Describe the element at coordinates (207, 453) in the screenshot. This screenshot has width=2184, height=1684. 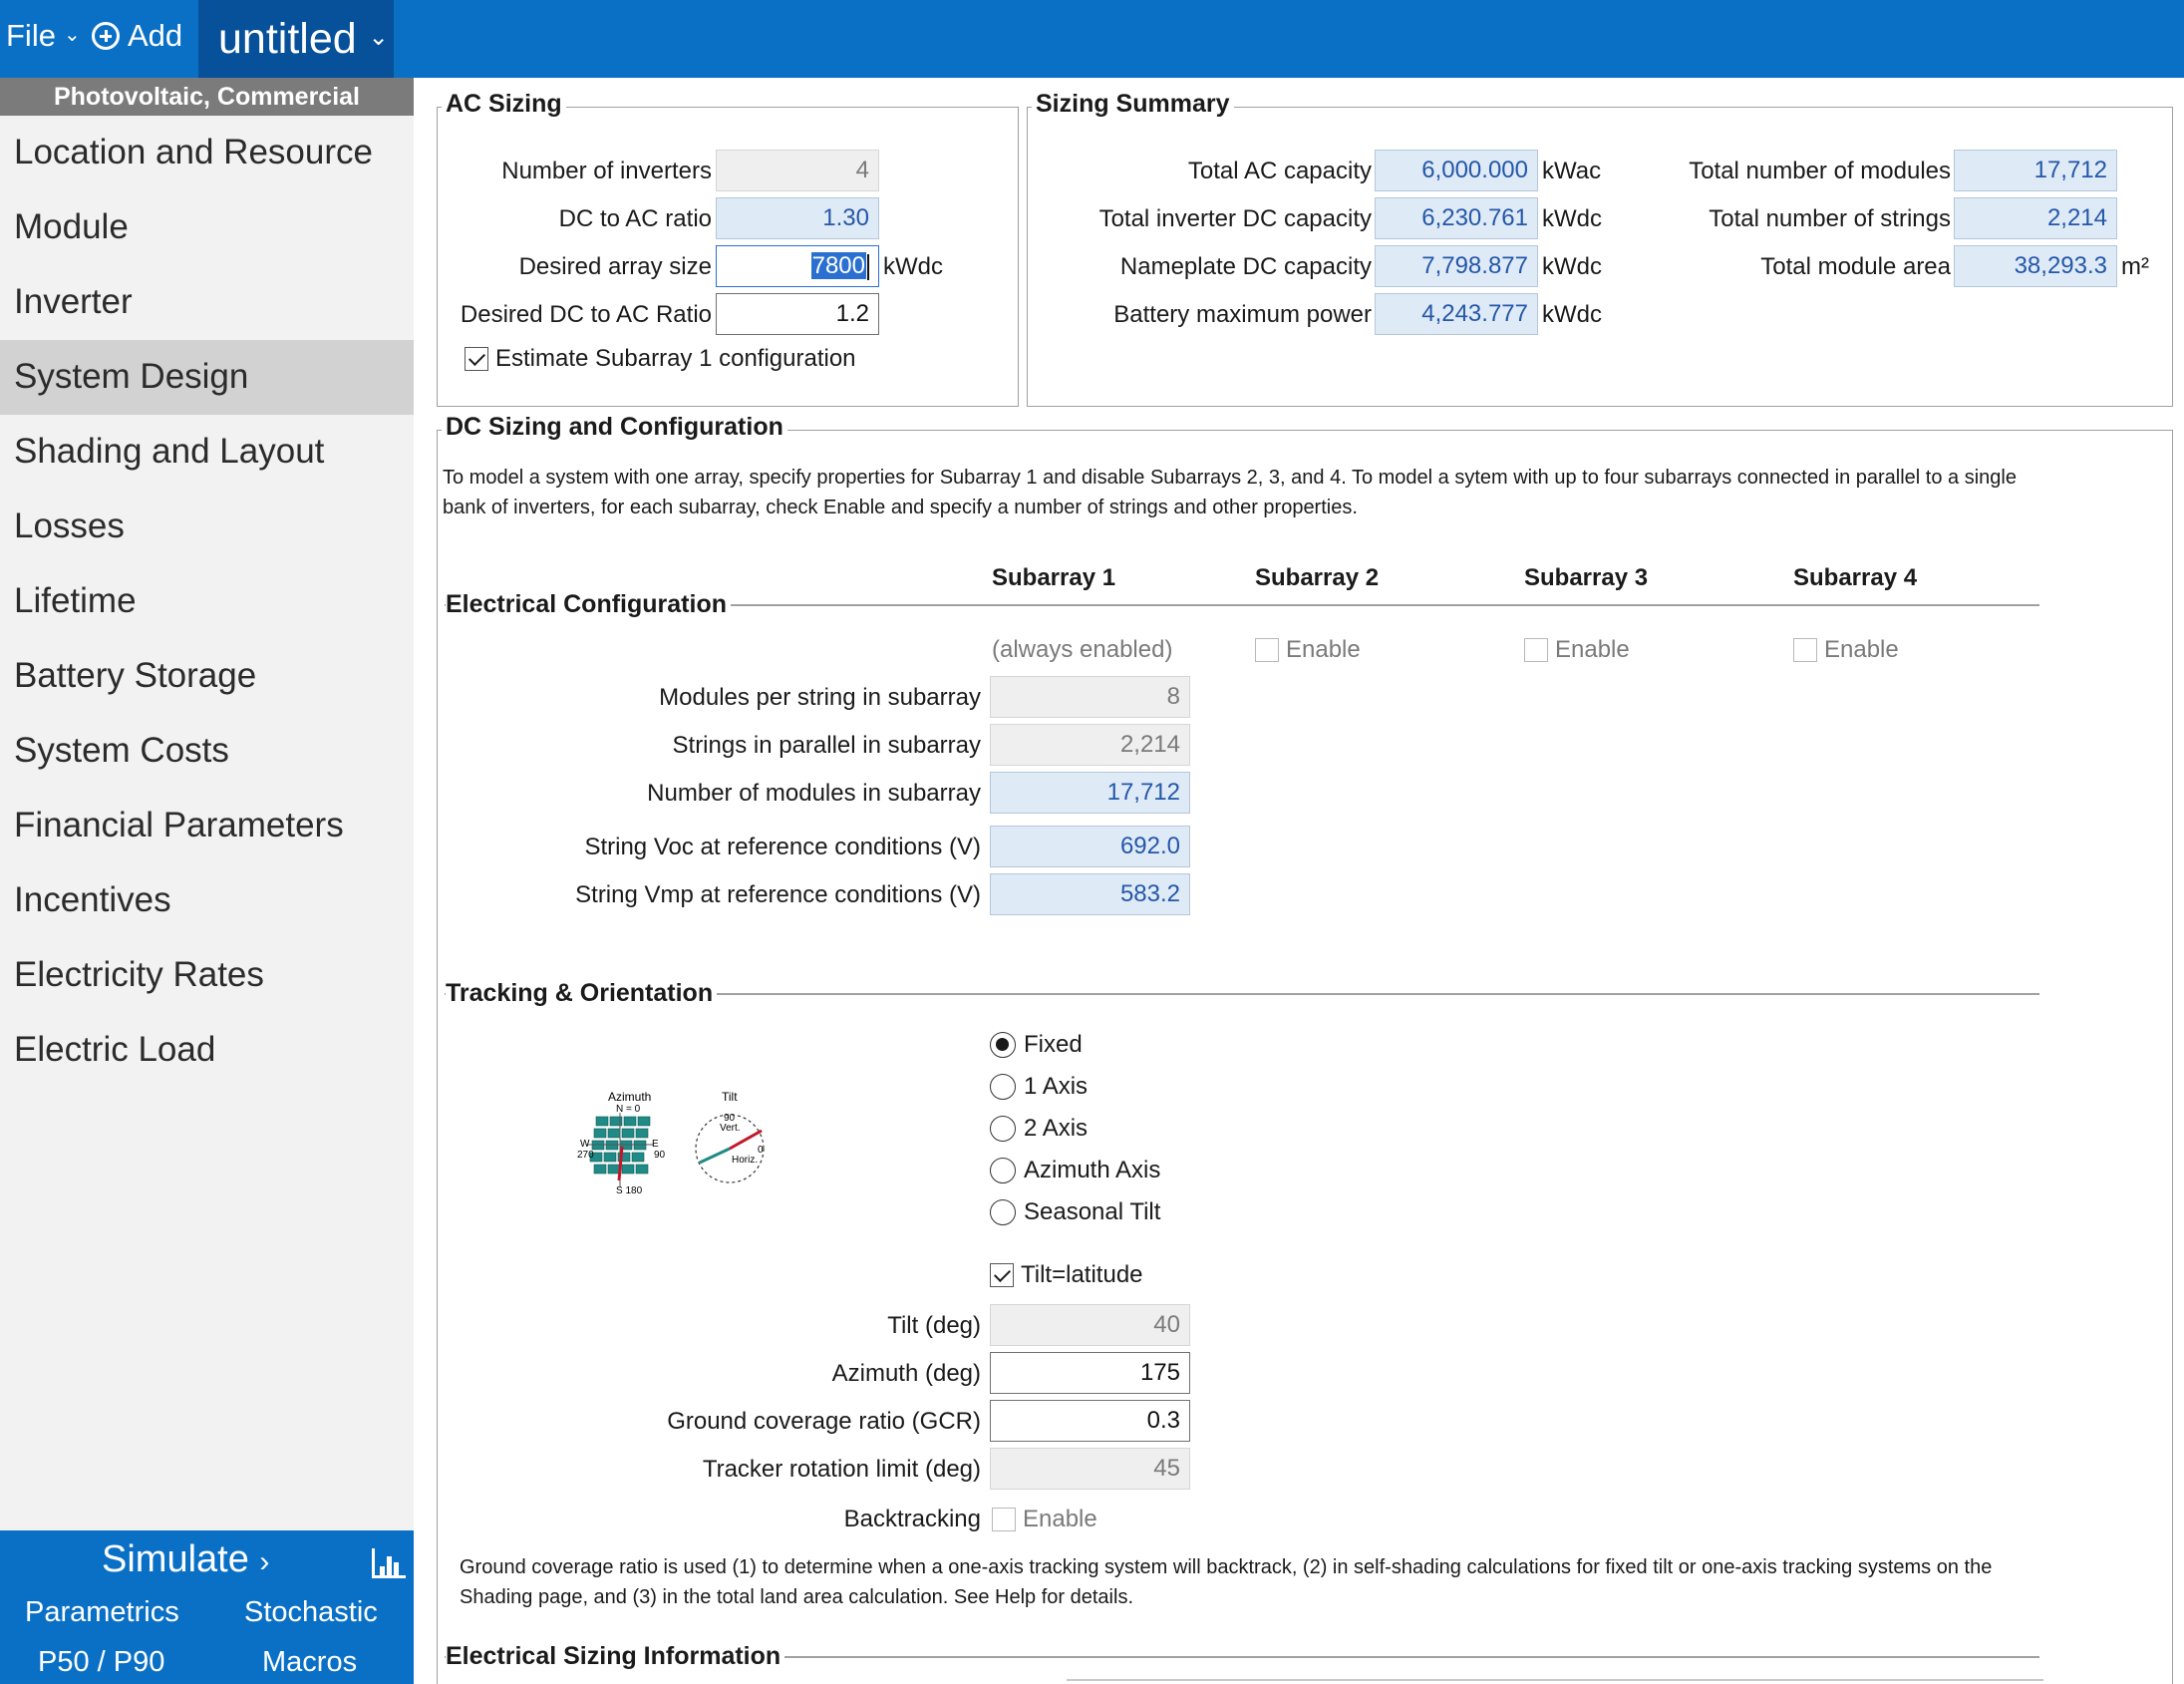
I see `sidebar-item-shading-and-layout: Shading and Layout` at that location.